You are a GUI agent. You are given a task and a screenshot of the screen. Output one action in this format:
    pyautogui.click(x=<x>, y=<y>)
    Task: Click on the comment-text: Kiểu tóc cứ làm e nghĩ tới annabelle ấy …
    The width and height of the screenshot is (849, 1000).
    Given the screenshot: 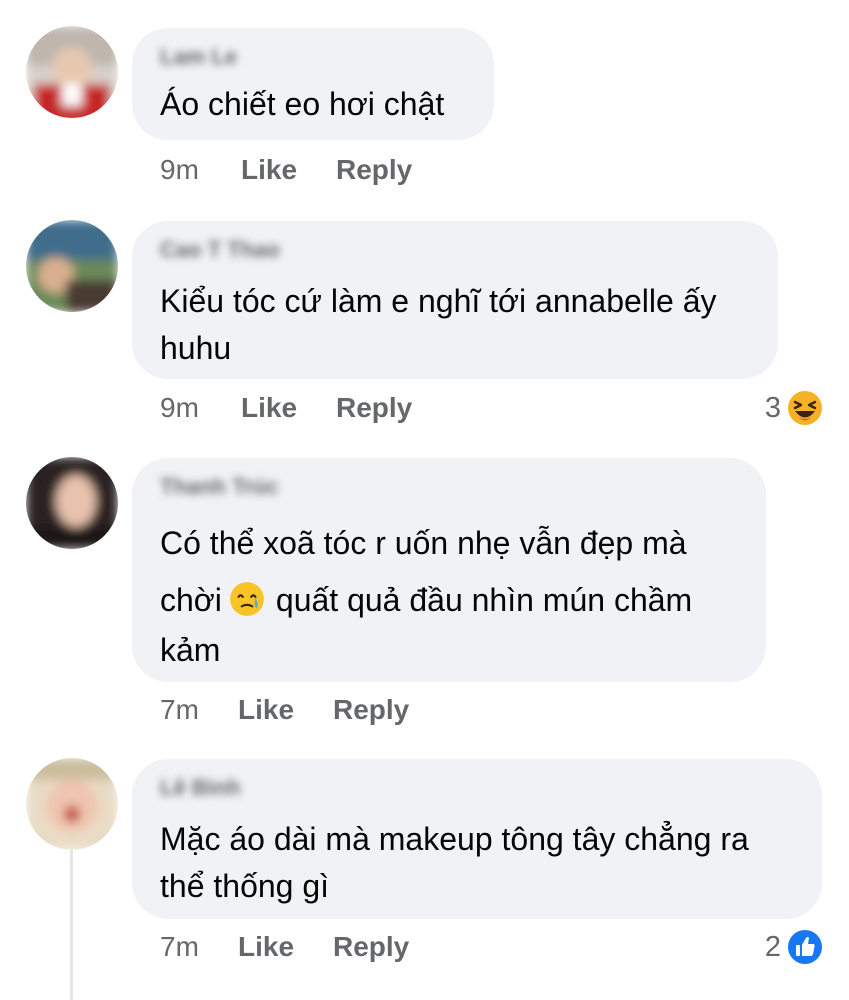 What is the action you would take?
    pyautogui.click(x=438, y=325)
    